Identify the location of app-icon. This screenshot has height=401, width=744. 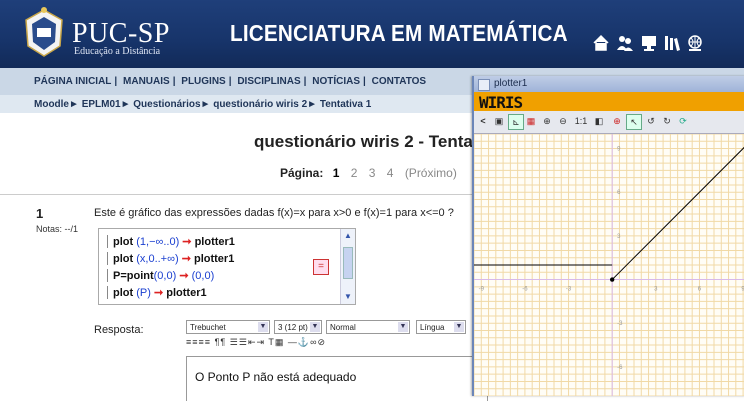
(484, 85).